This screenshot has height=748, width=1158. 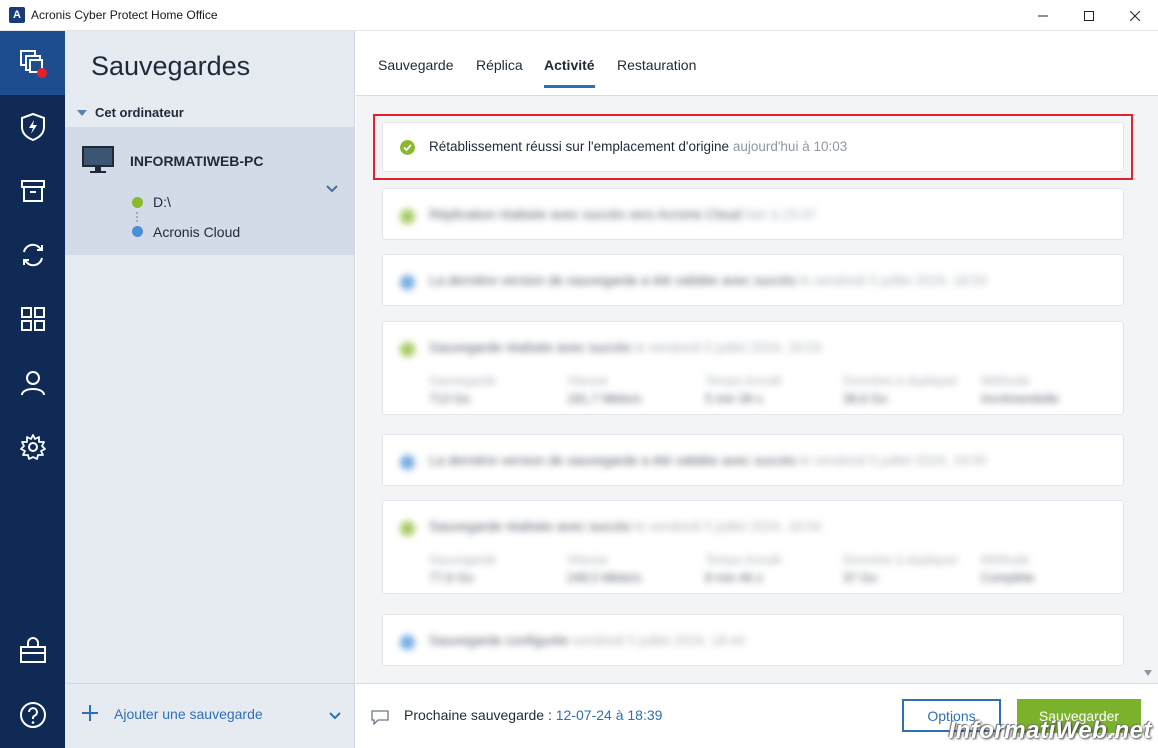 What do you see at coordinates (137, 202) in the screenshot?
I see `source-status-dot` at bounding box center [137, 202].